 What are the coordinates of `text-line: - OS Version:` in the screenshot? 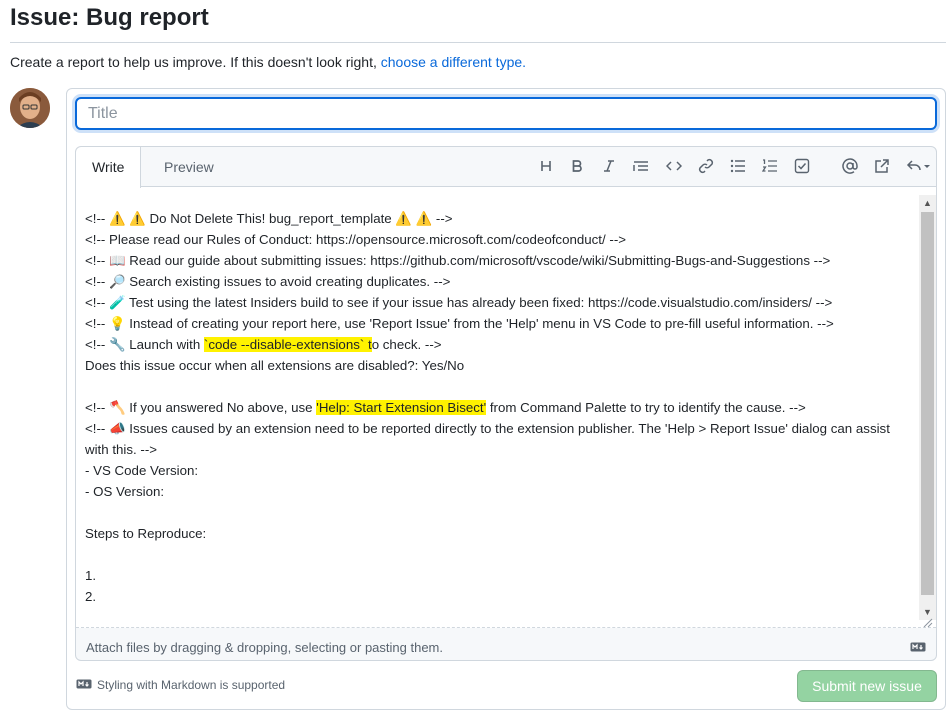 It's located at (494, 491).